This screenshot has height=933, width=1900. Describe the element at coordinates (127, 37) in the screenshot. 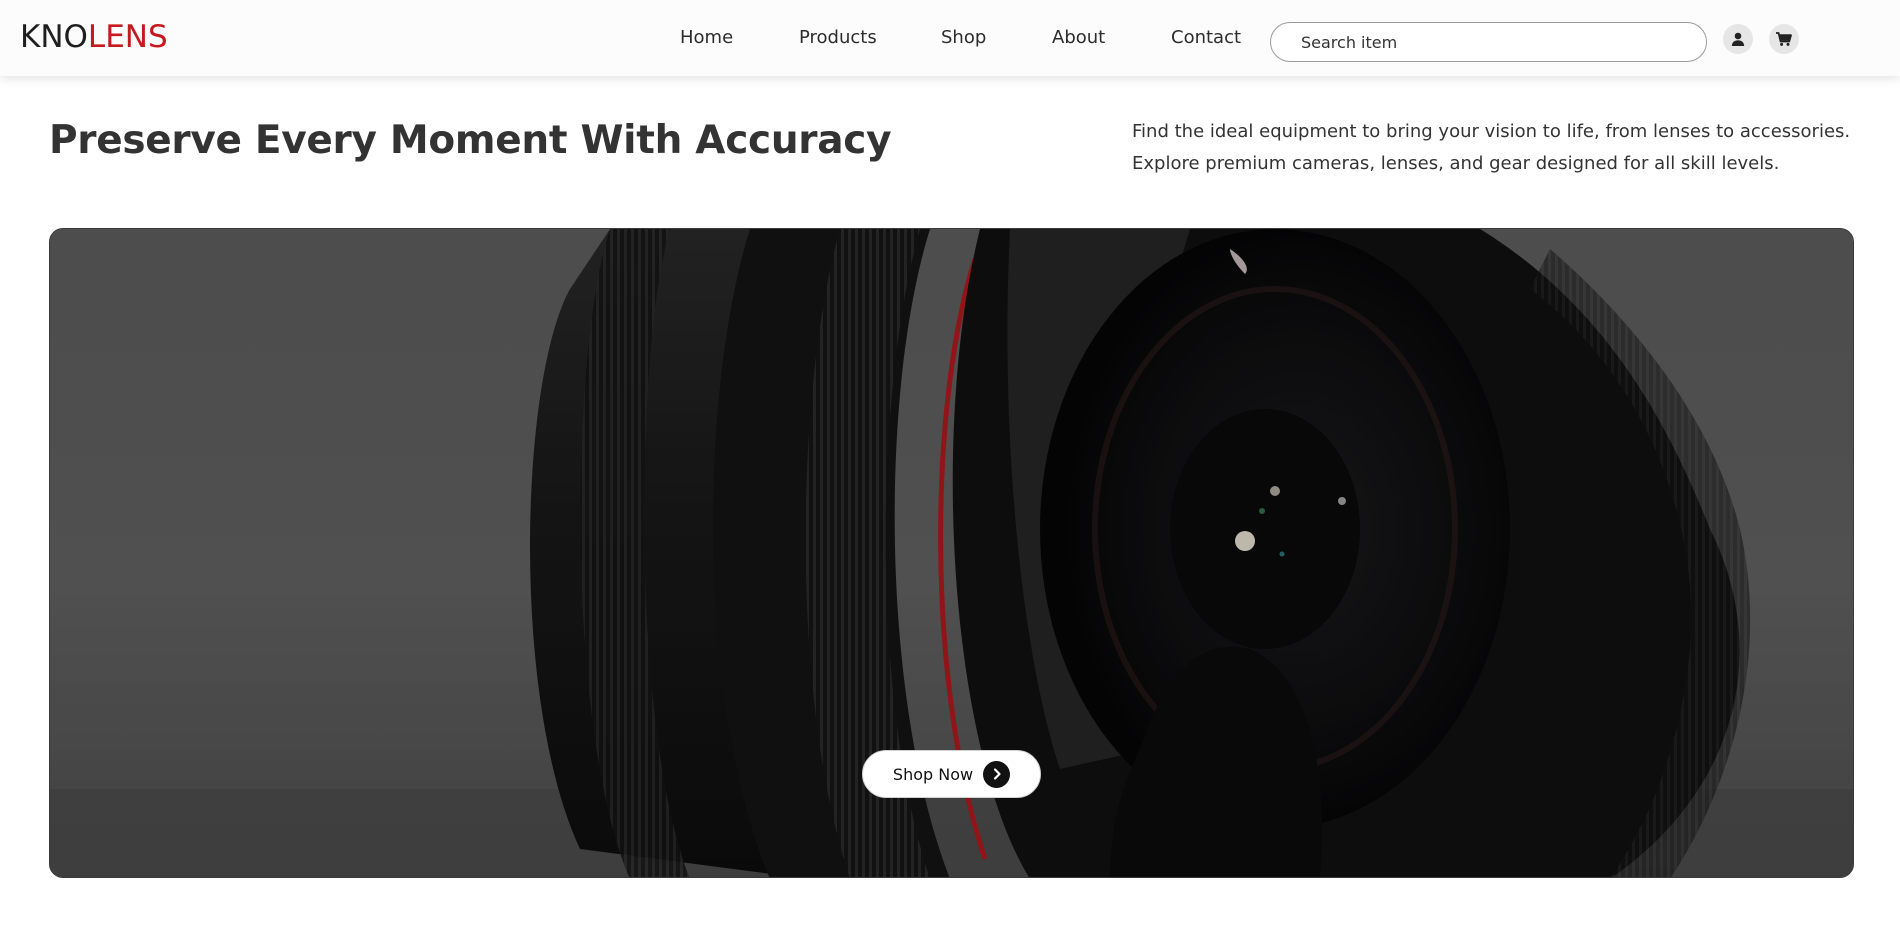

I see `brand-logo-part2: LENS` at that location.